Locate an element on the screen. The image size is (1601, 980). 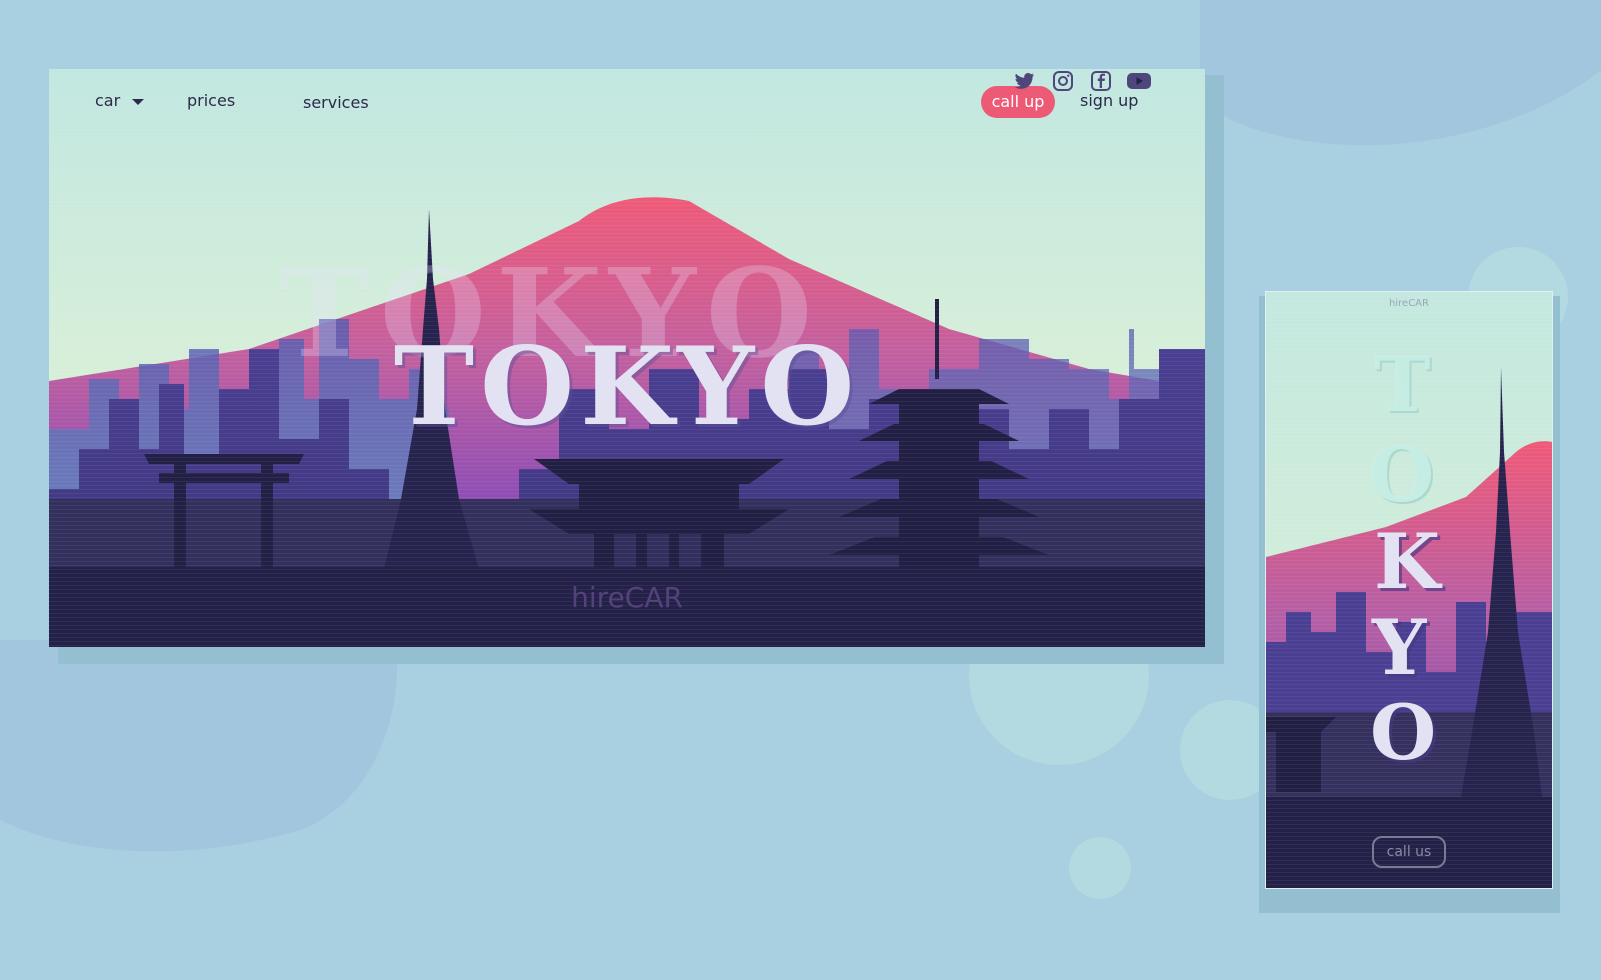
mobile-brand: hireCAR is located at coordinates (1409, 303).